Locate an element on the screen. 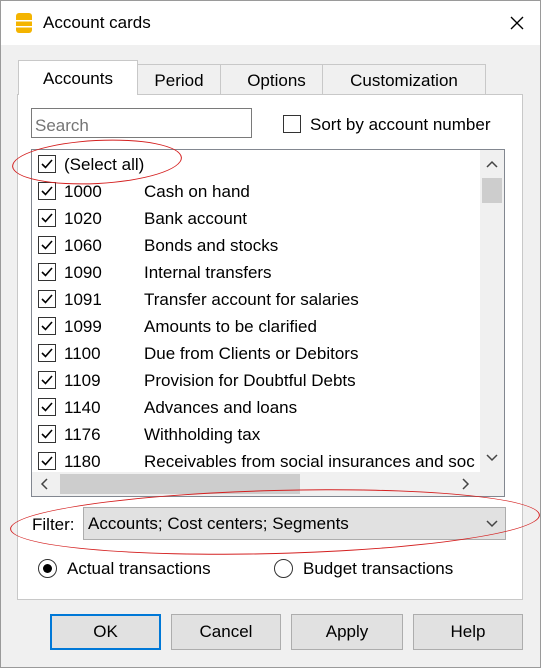 This screenshot has width=541, height=668. list-item: 1099 Amounts to be clarified is located at coordinates (257, 327).